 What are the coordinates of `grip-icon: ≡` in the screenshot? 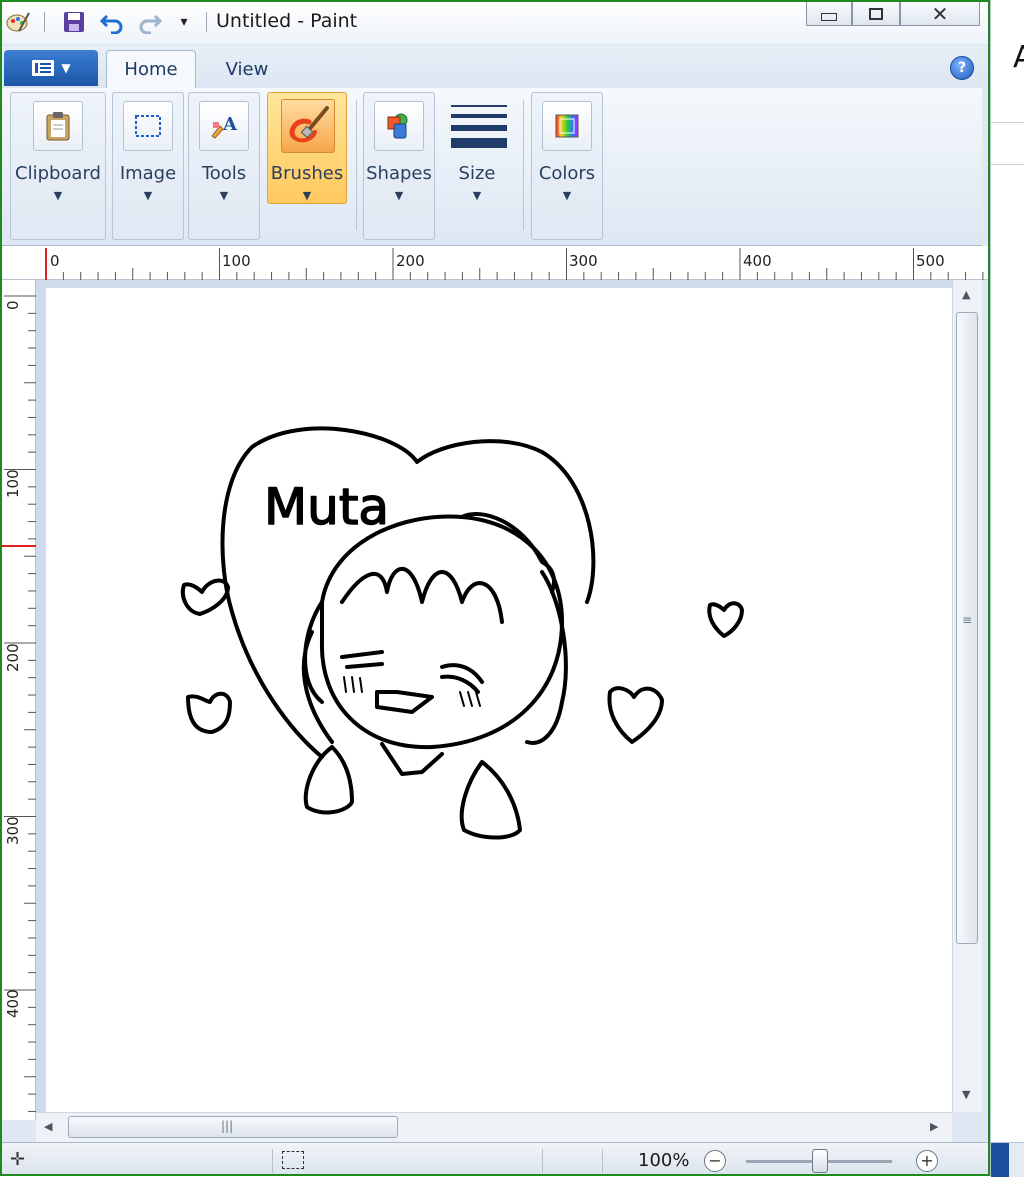 It's located at (967, 620).